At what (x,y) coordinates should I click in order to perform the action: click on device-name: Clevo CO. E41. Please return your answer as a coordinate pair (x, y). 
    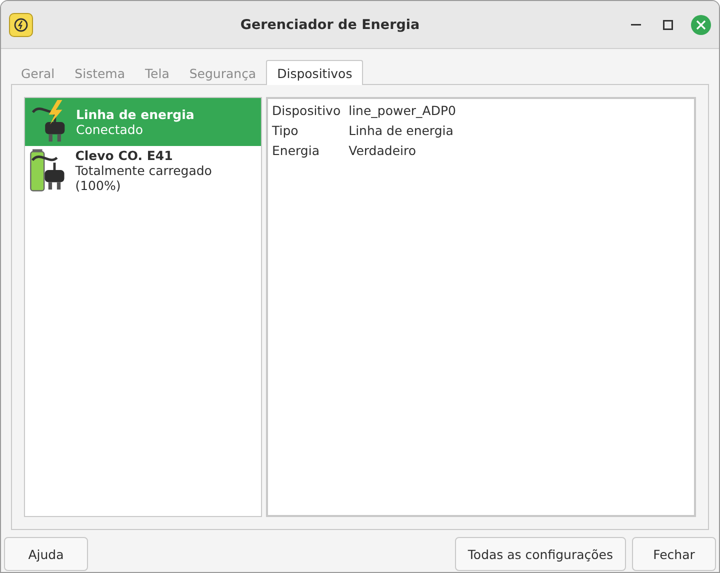
    Looking at the image, I should click on (124, 155).